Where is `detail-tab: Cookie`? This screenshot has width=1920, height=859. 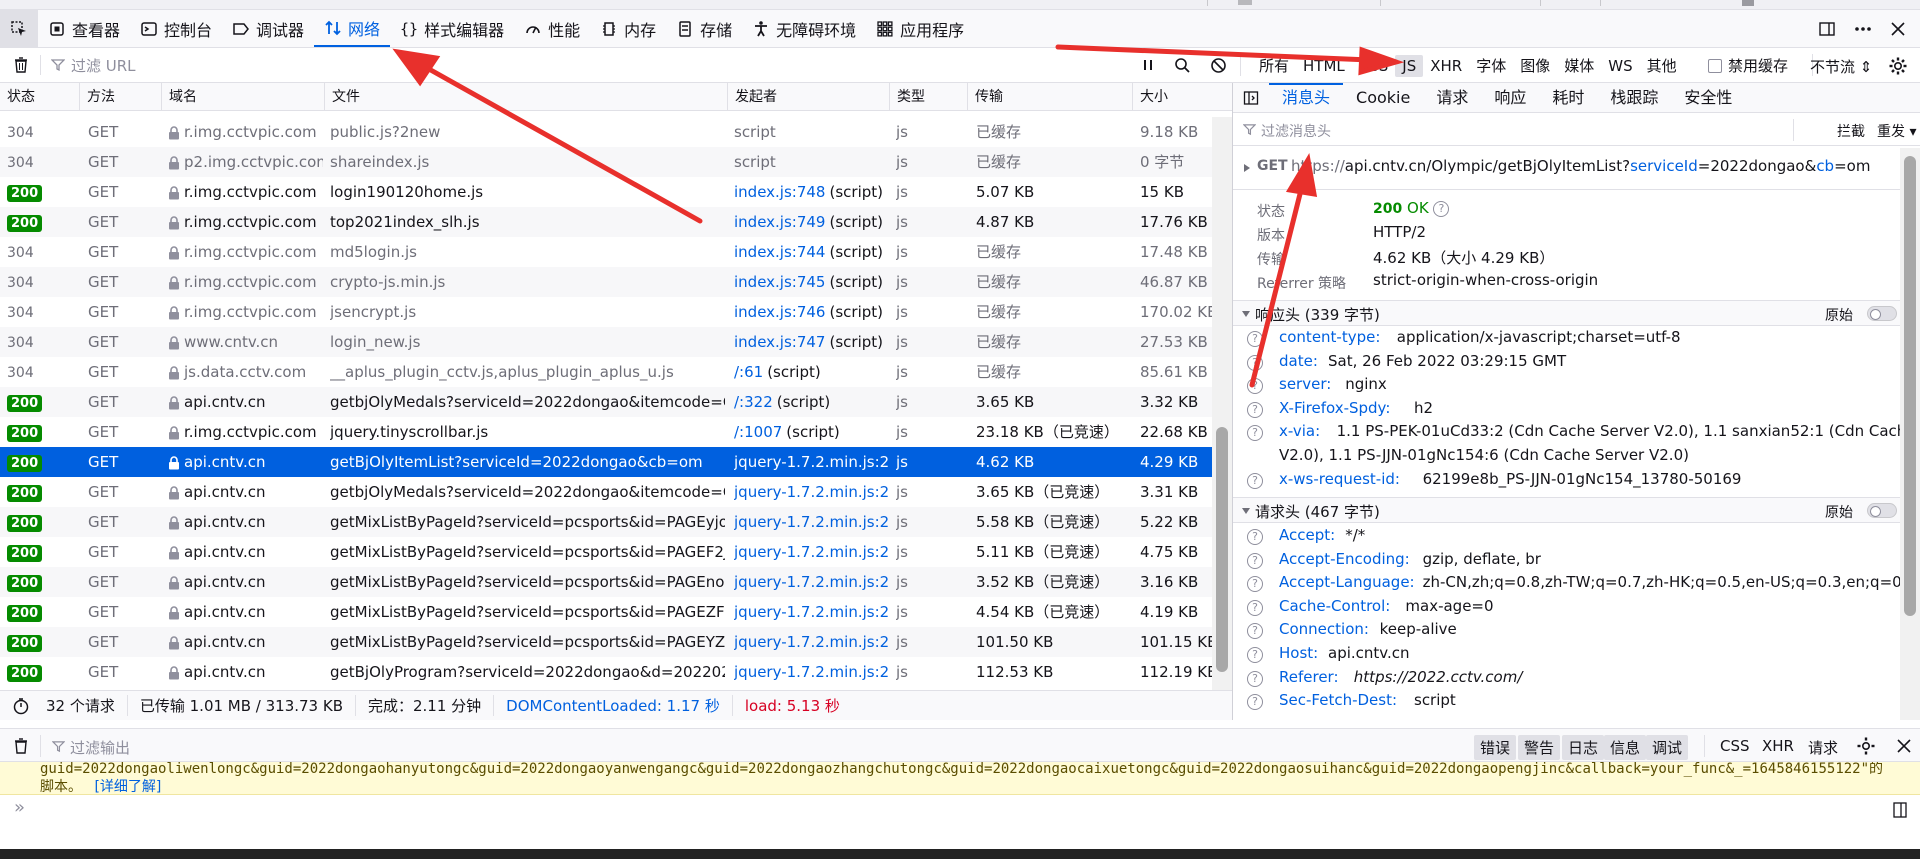 detail-tab: Cookie is located at coordinates (1383, 97).